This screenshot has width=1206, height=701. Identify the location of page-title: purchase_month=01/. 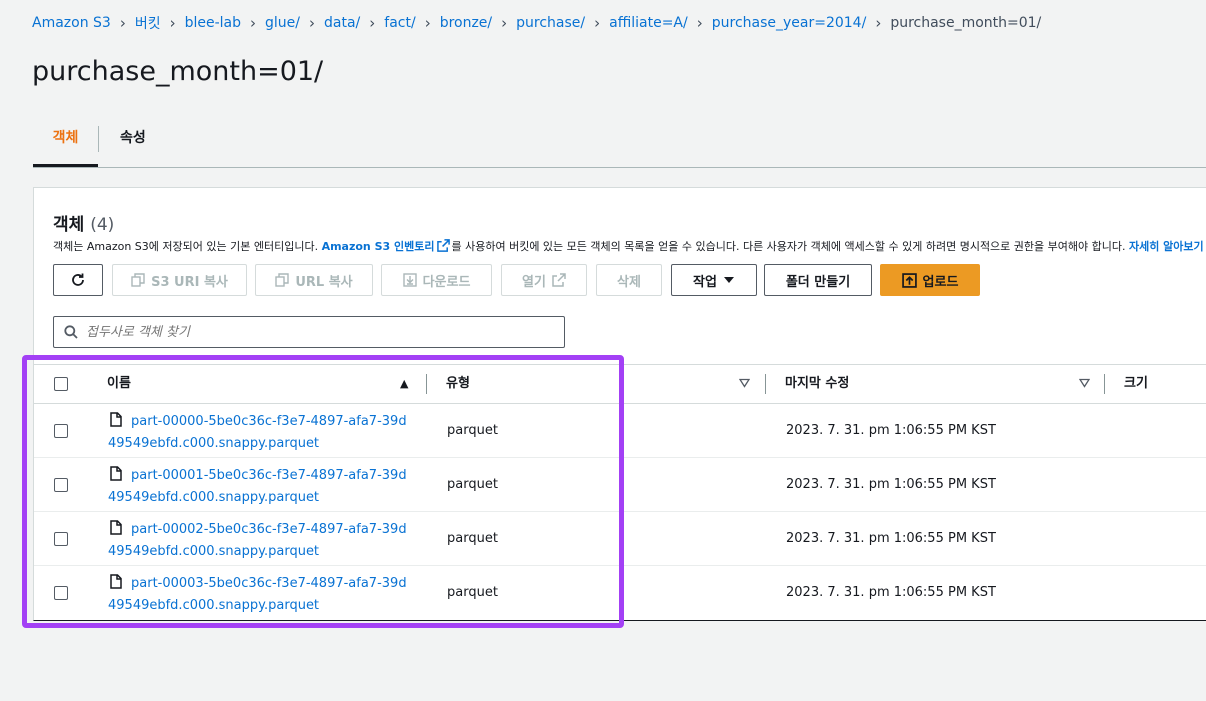
(178, 71).